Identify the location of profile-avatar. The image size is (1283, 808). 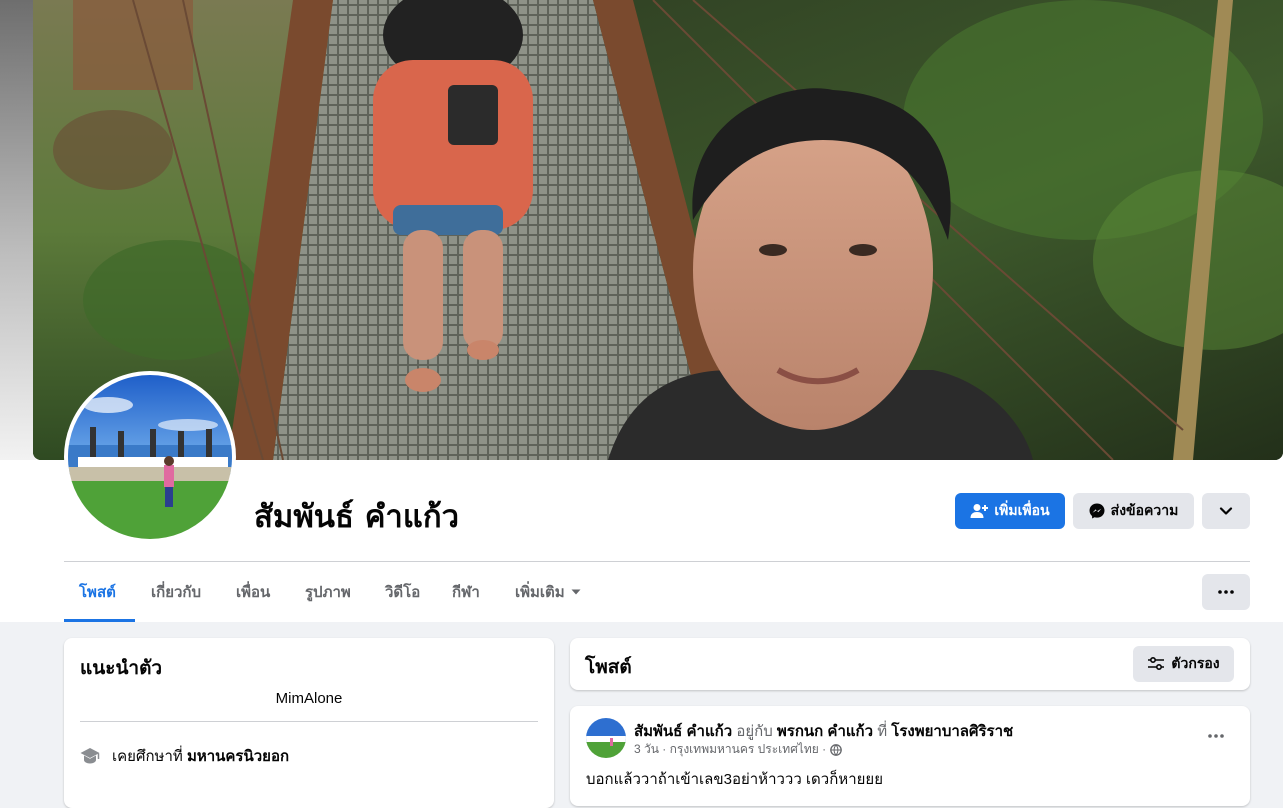
(150, 457).